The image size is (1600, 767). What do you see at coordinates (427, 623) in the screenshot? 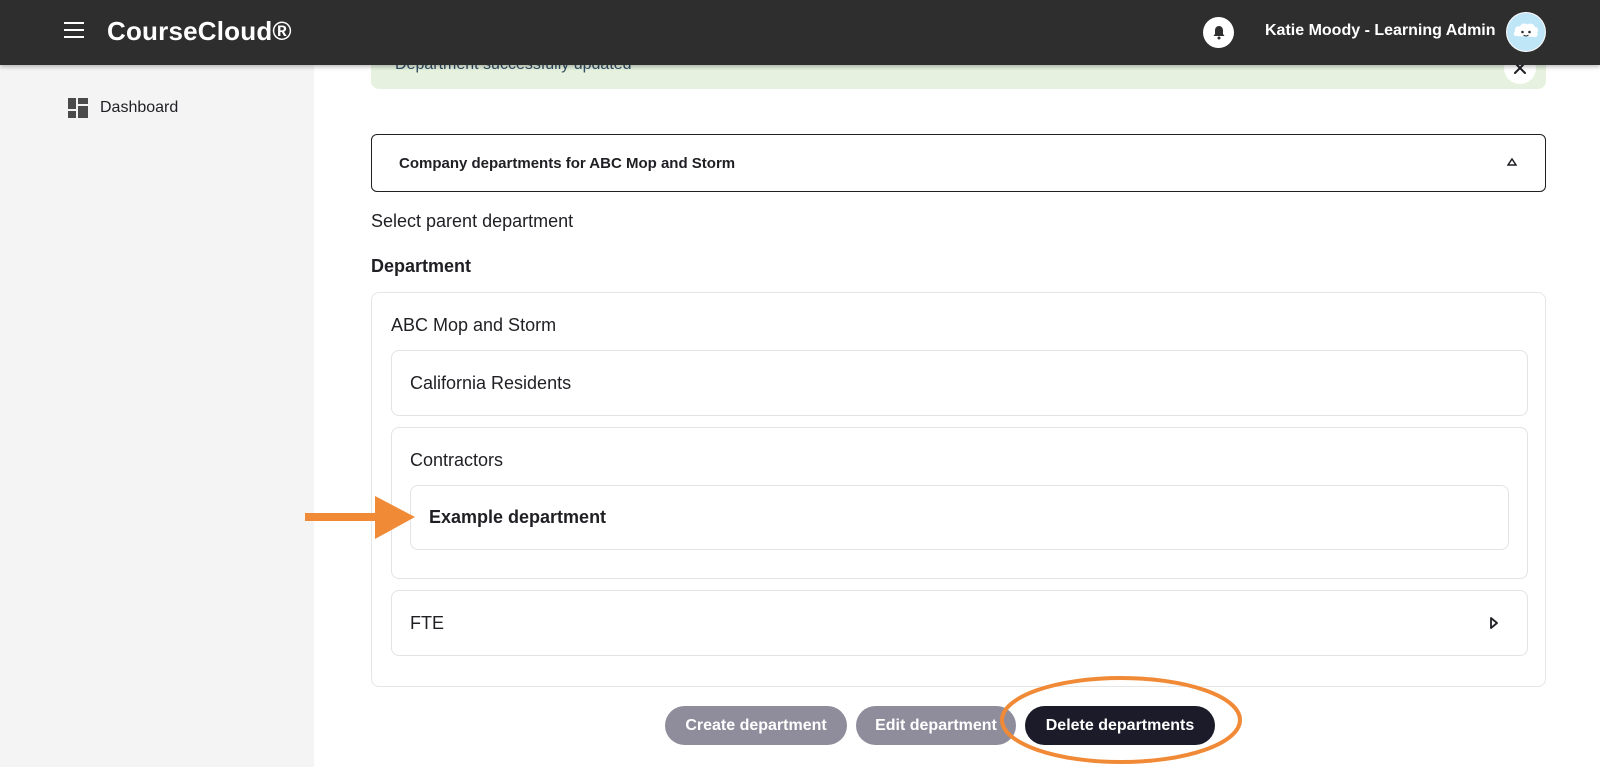
I see `tree-item-label: FTE` at bounding box center [427, 623].